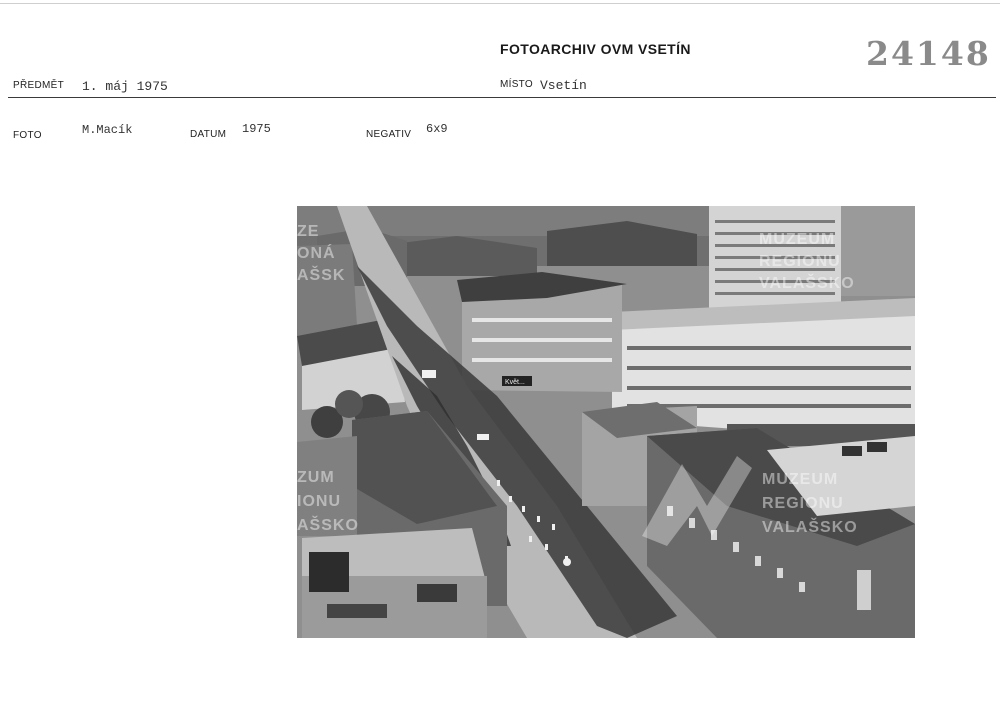  Describe the element at coordinates (308, 231) in the screenshot. I see `svg-text: ZE` at that location.